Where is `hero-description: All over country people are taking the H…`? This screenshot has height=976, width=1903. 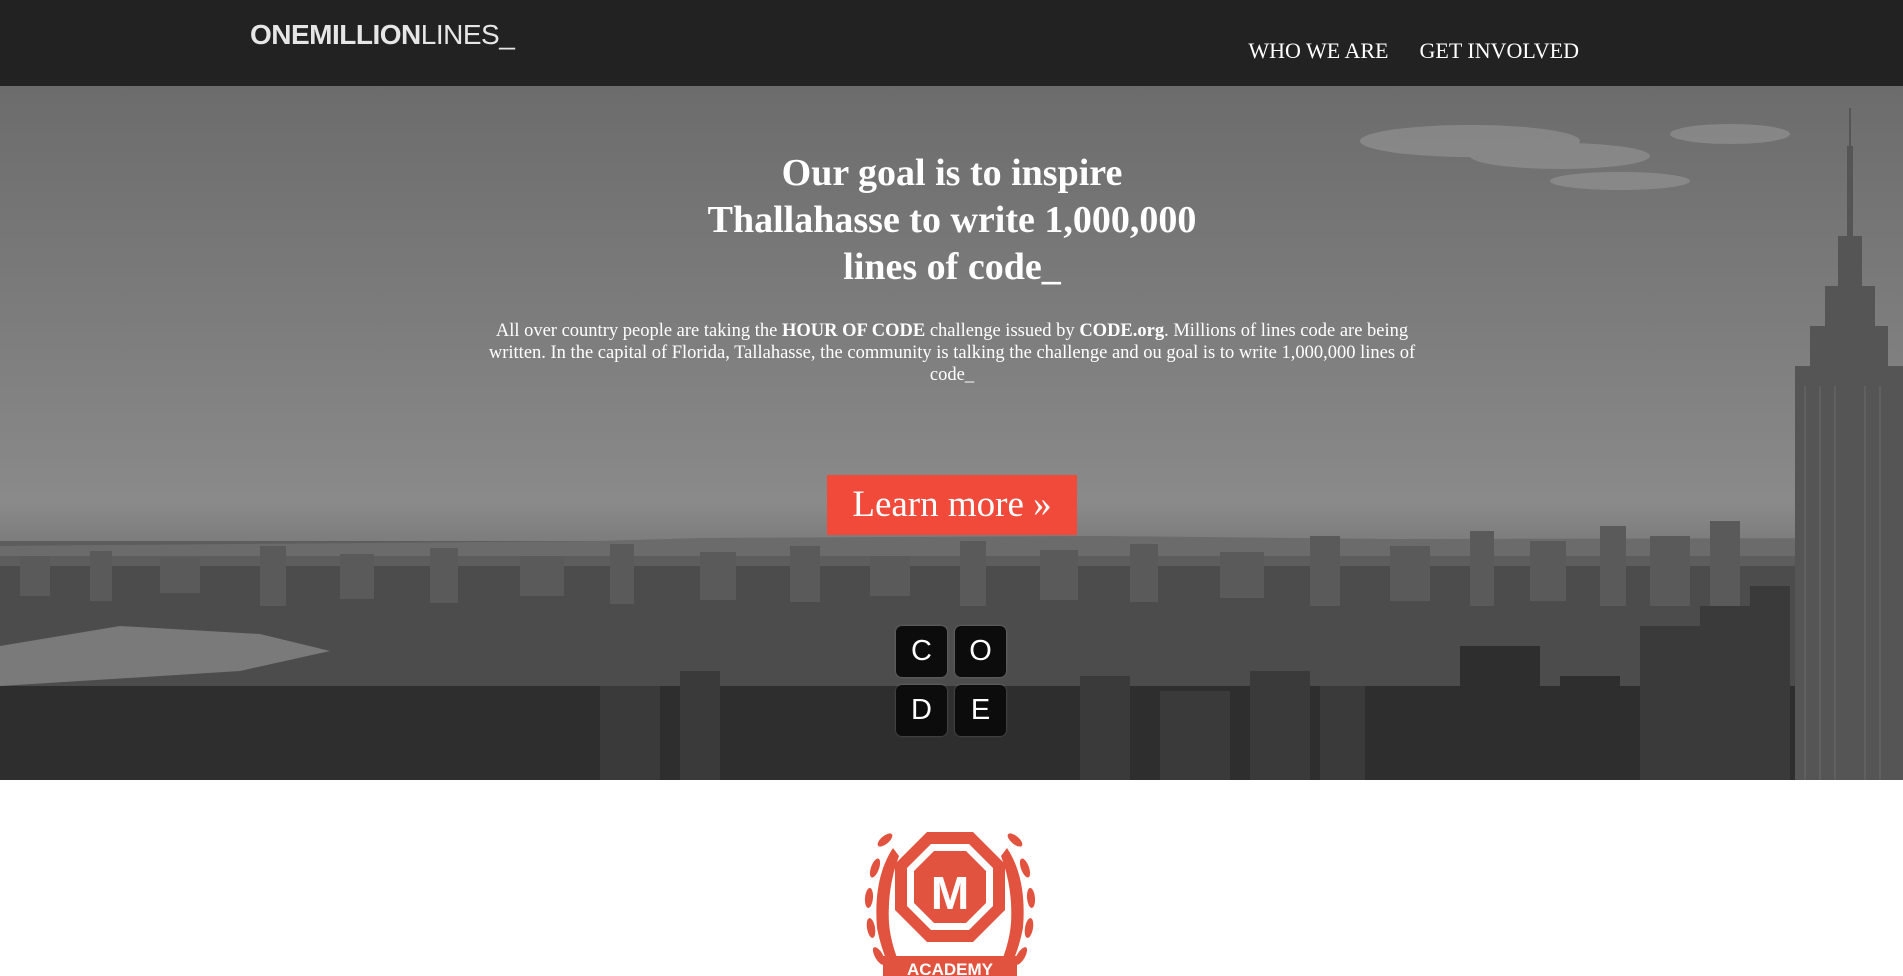 hero-description: All over country people are taking the H… is located at coordinates (952, 353).